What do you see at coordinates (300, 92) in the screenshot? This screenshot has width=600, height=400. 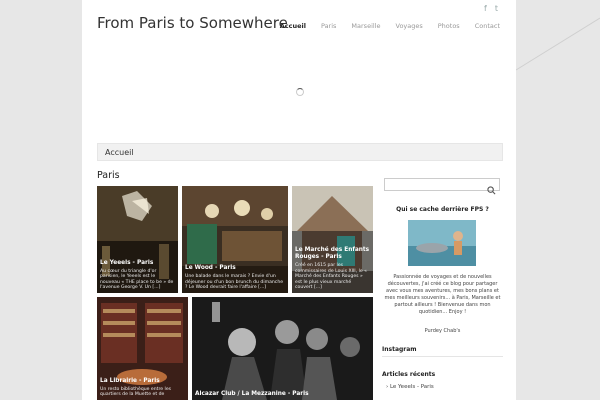 I see `loading-spinner-icon` at bounding box center [300, 92].